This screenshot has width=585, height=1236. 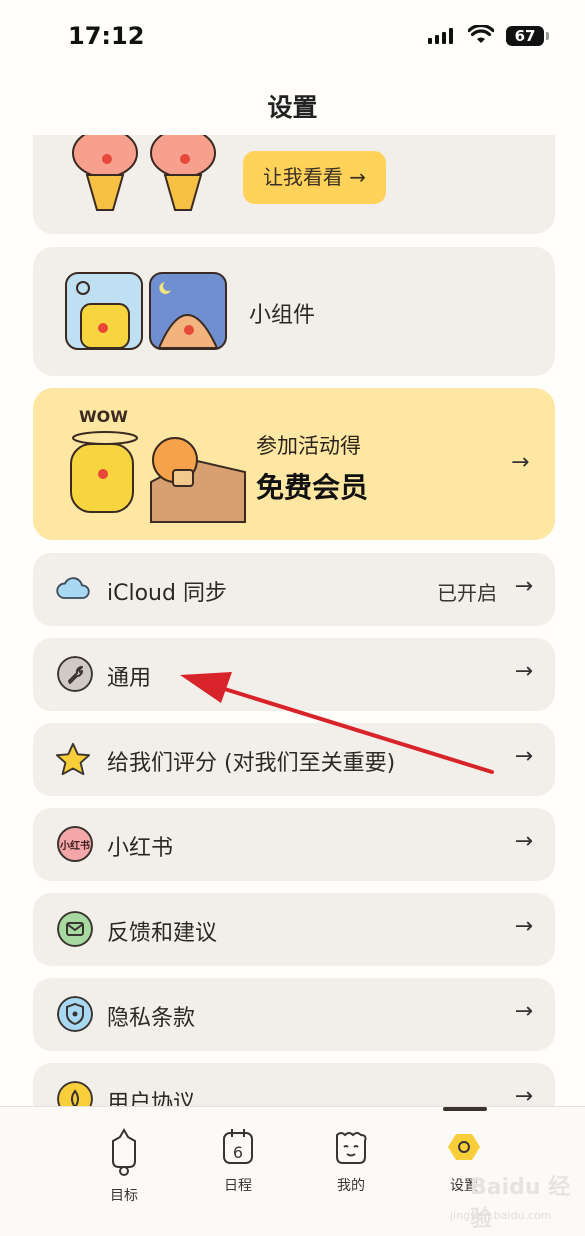 What do you see at coordinates (144, 173) in the screenshot?
I see `mascot-ice-cream-illustration` at bounding box center [144, 173].